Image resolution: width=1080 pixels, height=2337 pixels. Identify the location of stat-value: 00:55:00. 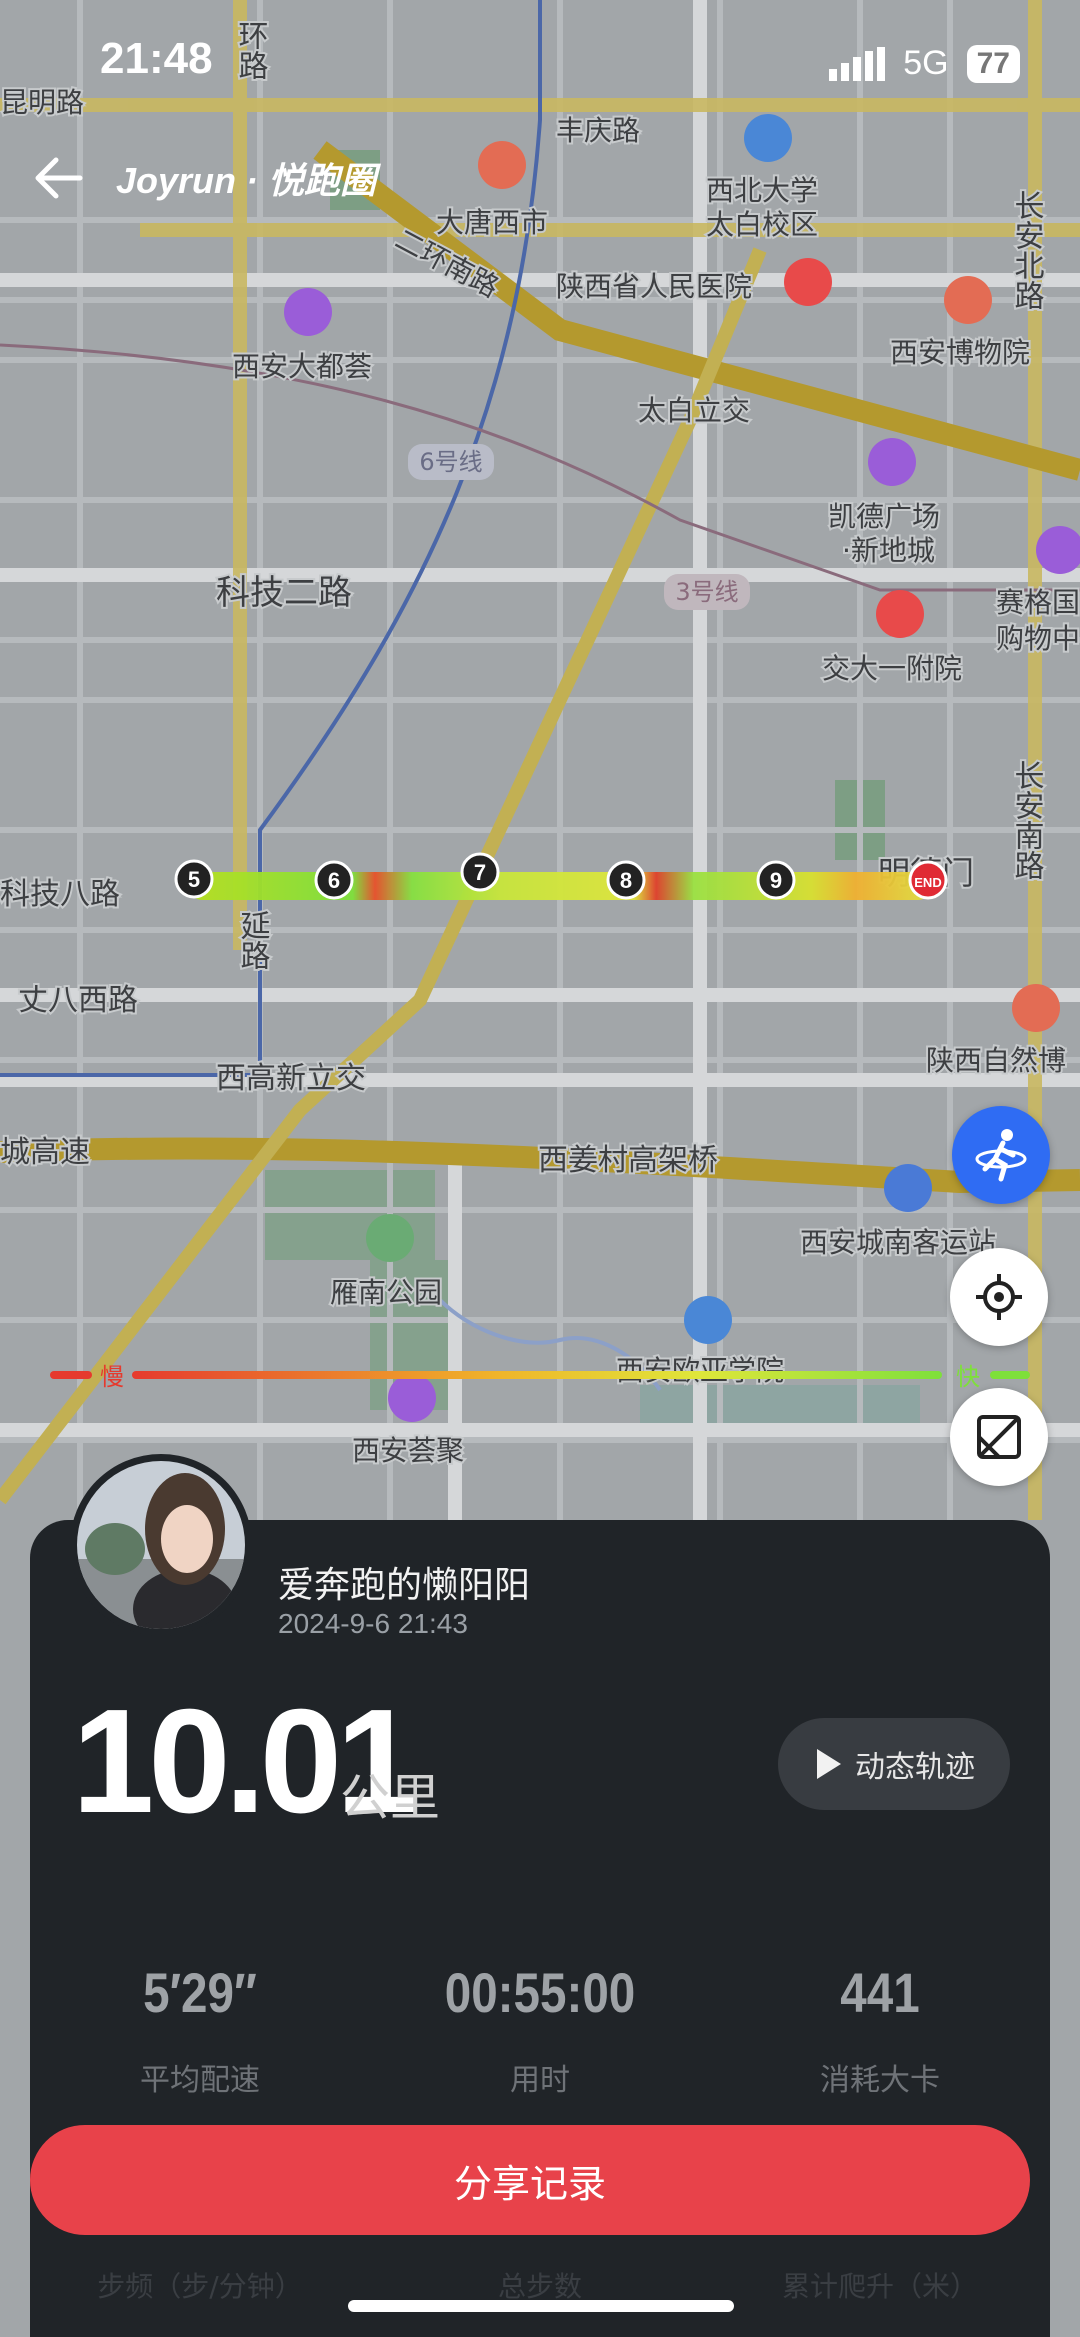
(540, 1992).